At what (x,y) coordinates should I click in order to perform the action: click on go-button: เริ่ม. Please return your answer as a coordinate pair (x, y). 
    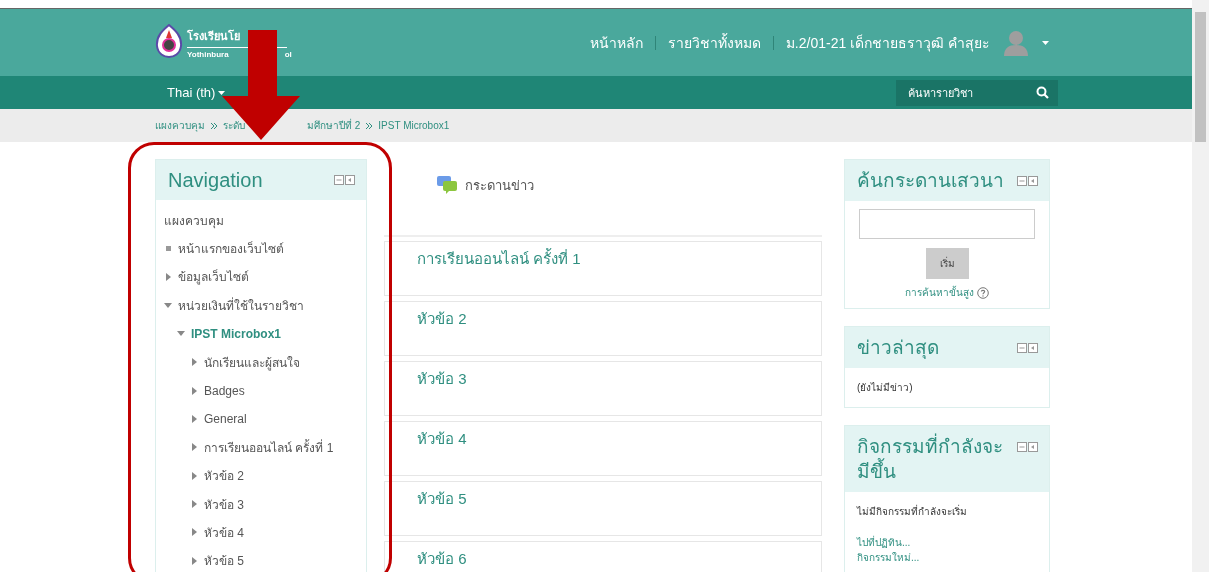
    Looking at the image, I should click on (947, 263).